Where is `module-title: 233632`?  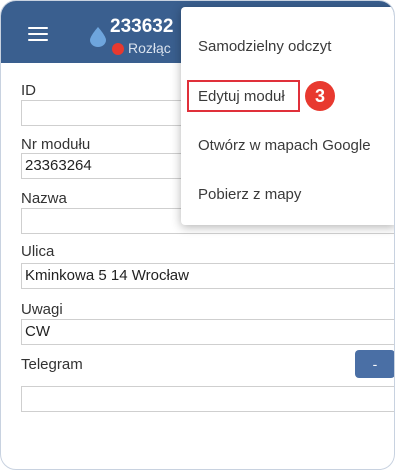
module-title: 233632 is located at coordinates (142, 26).